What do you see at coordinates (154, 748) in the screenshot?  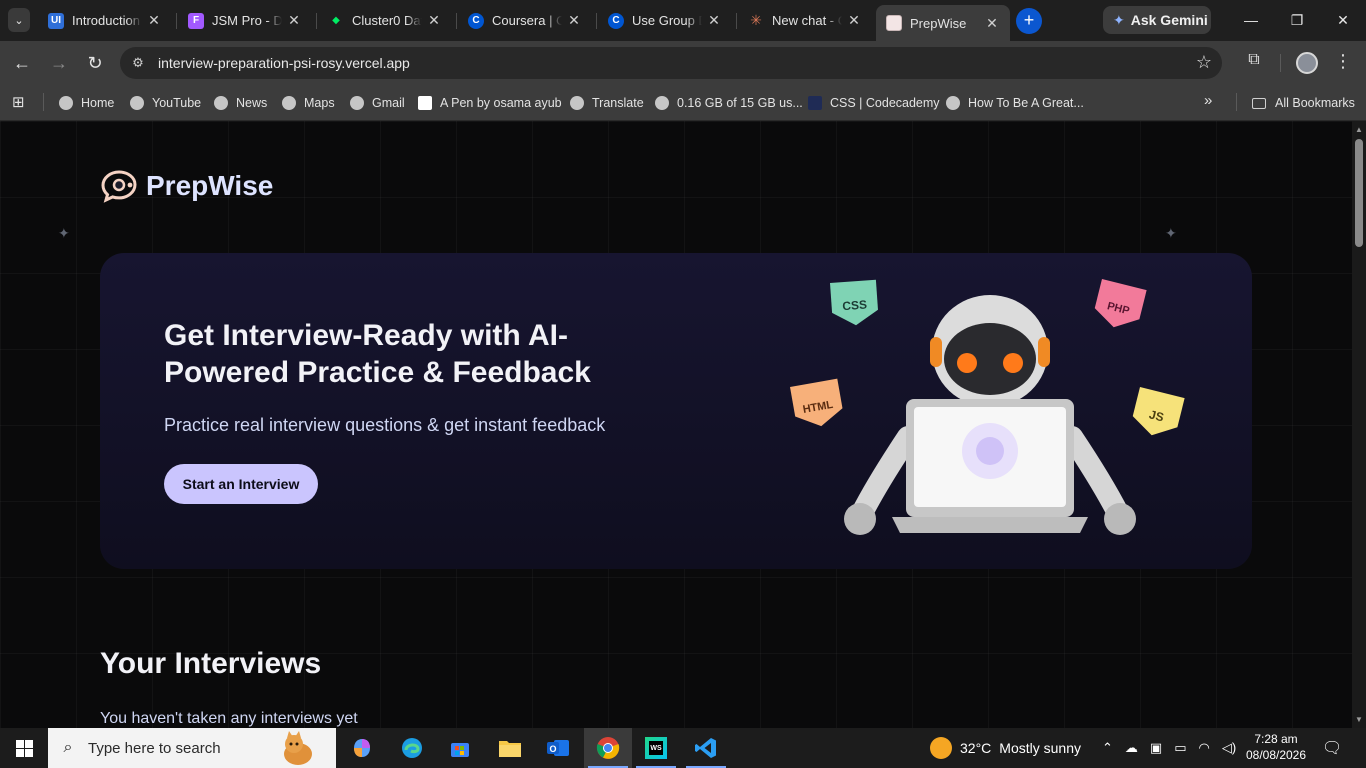 I see `taskbar-search-placeholder: Type here to search` at bounding box center [154, 748].